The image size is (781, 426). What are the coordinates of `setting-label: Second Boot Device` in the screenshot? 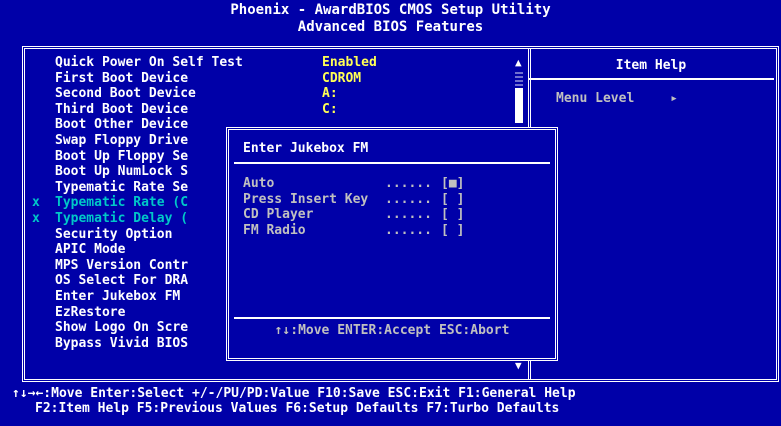 It's located at (125, 94).